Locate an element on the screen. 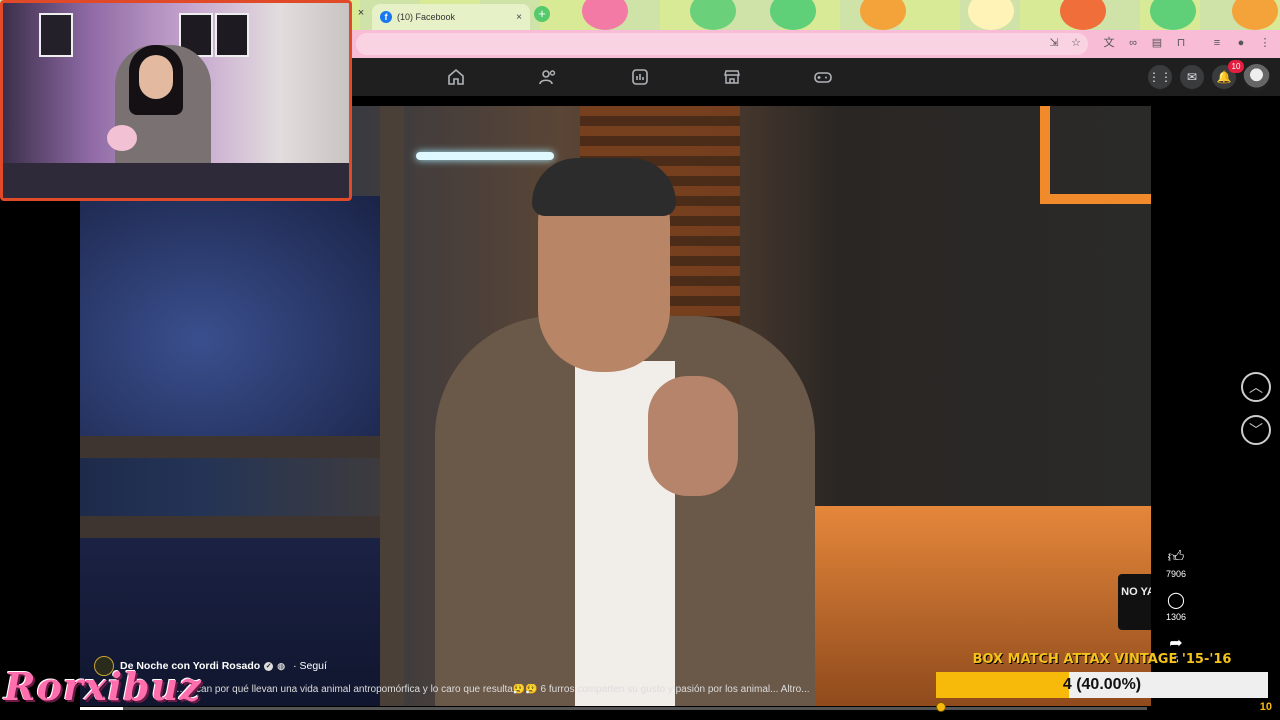 This screenshot has width=1280, height=720. share-icon: ➦ is located at coordinates (1176, 643).